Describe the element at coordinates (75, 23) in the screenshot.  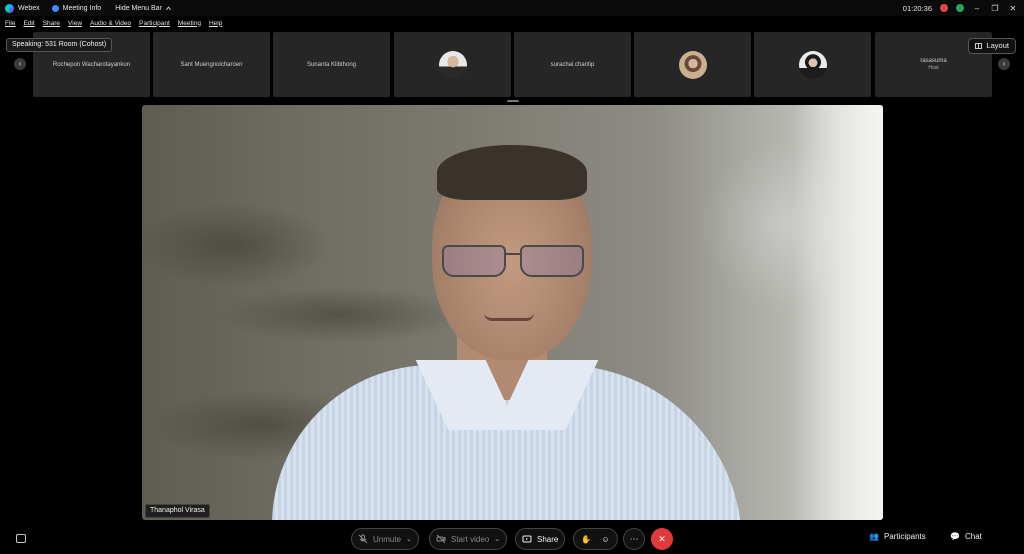
I see `menu-view: View` at that location.